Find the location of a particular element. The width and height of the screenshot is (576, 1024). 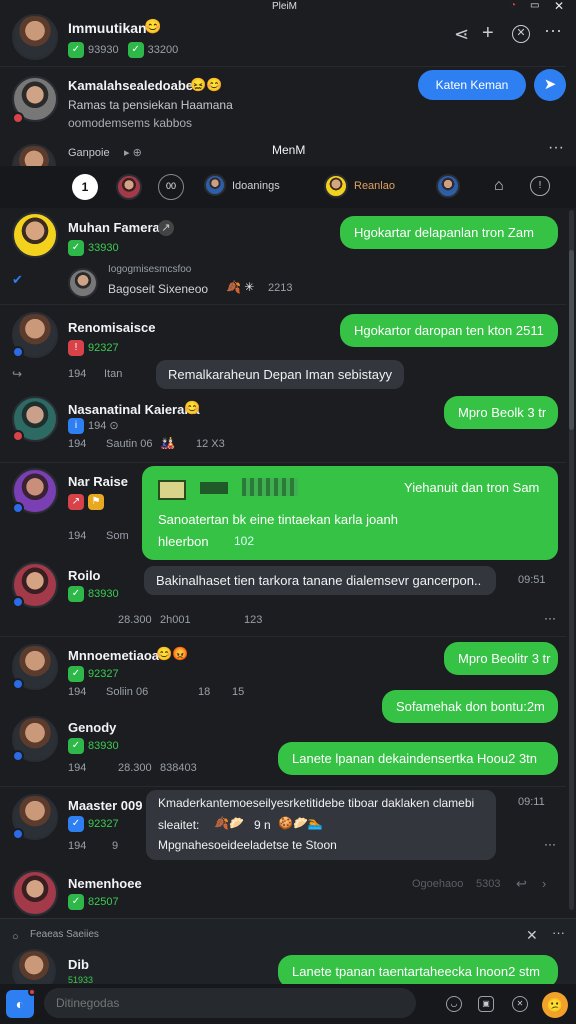

plus-icon: + is located at coordinates (488, 33).